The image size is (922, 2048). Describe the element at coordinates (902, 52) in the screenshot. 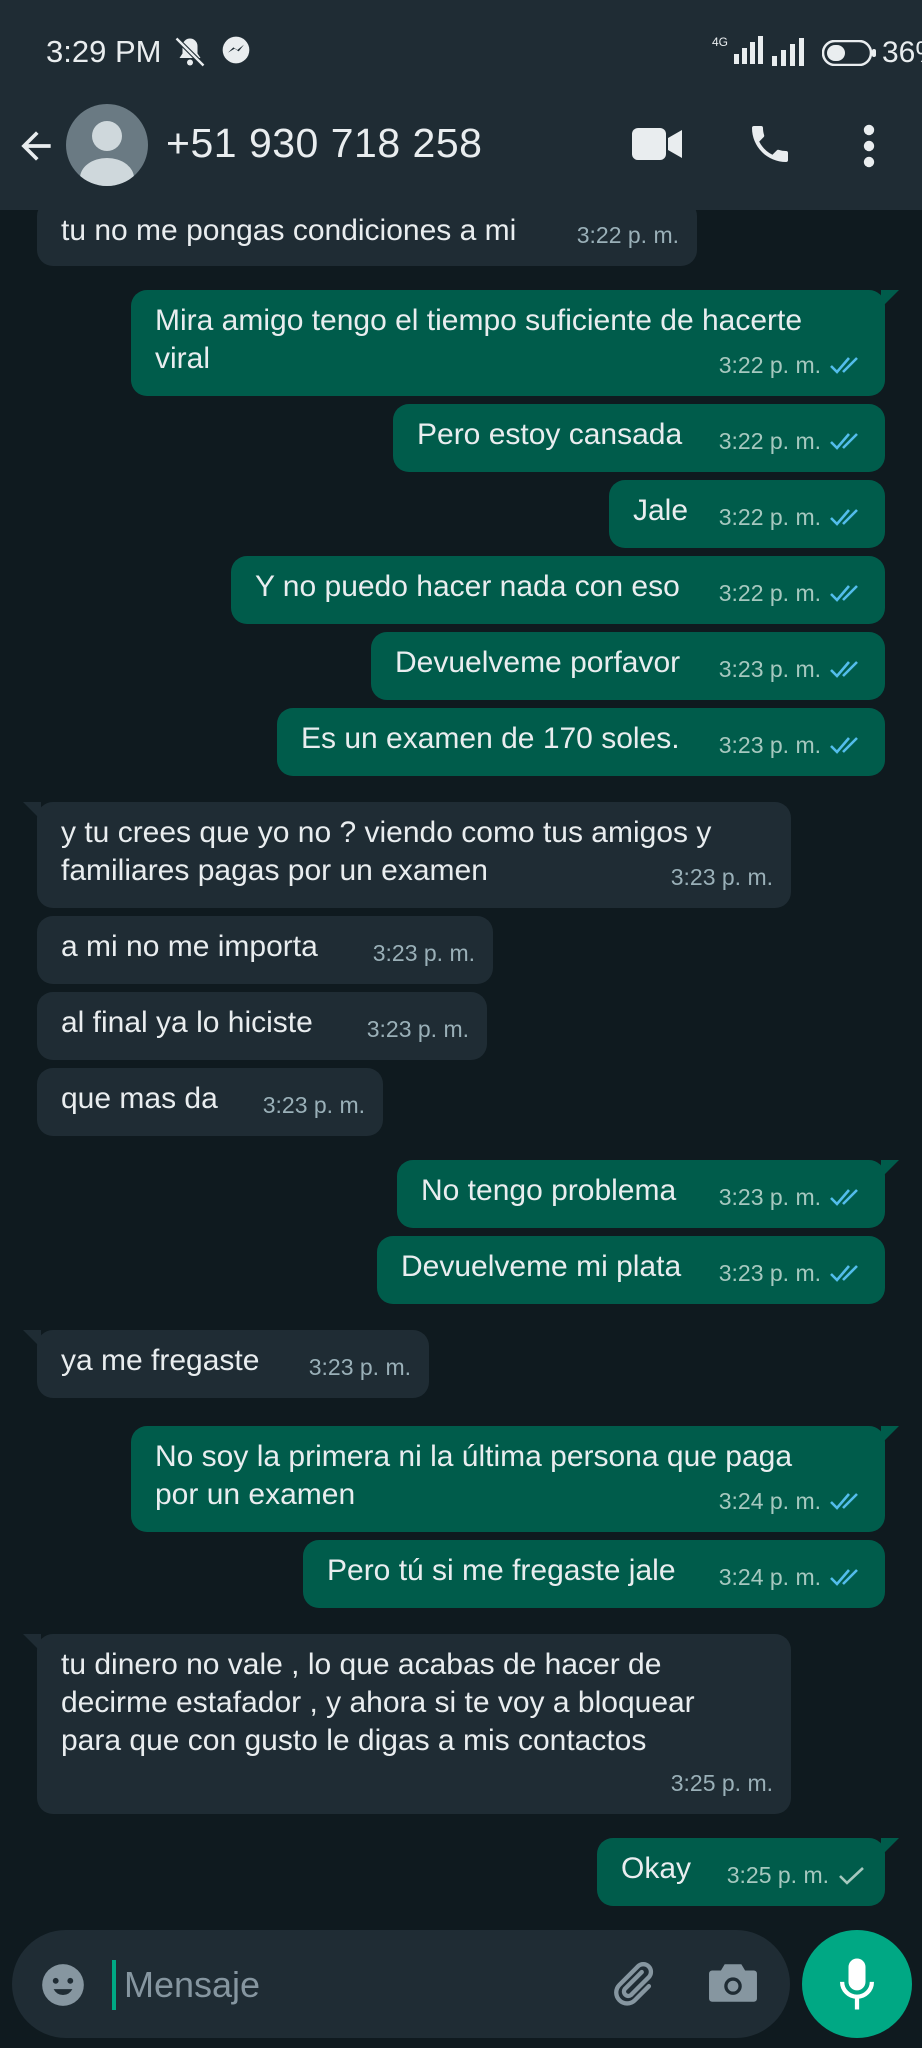

I see `battery-percentage: 36%` at that location.